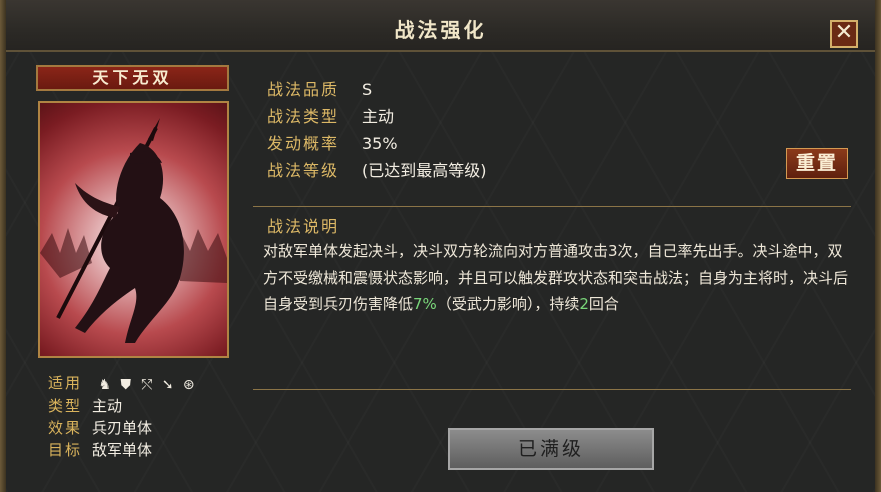 The width and height of the screenshot is (881, 492). I want to click on info-key: 战法品质, so click(303, 89).